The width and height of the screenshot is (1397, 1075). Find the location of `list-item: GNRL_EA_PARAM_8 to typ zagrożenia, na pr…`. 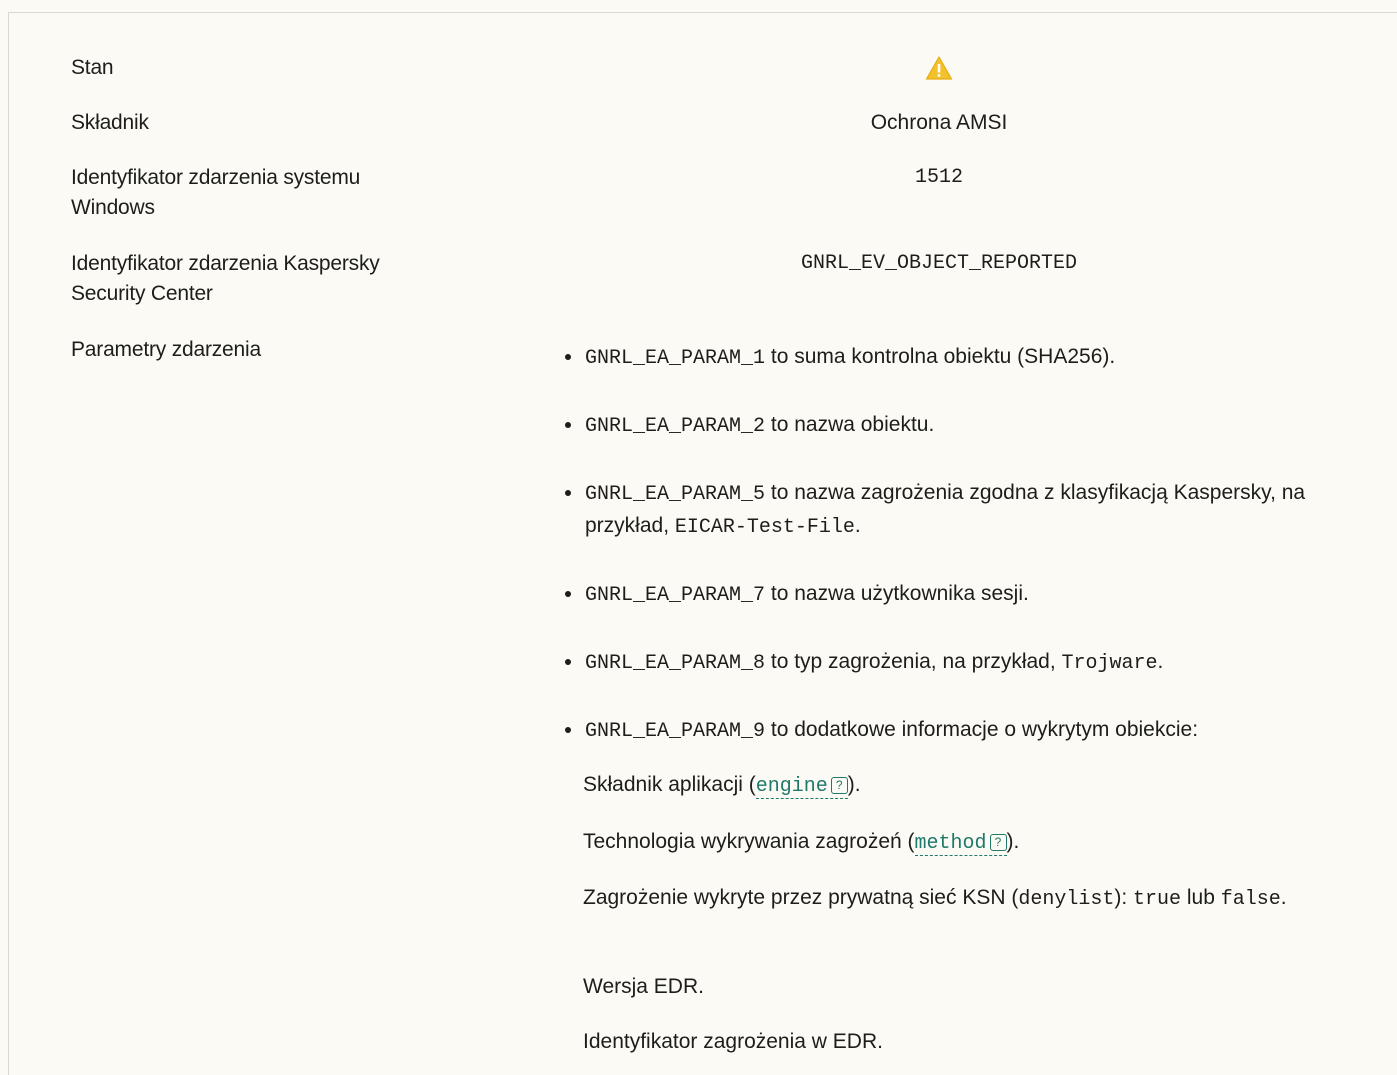

list-item: GNRL_EA_PARAM_8 to typ zagrożenia, na pr… is located at coordinates (955, 662).